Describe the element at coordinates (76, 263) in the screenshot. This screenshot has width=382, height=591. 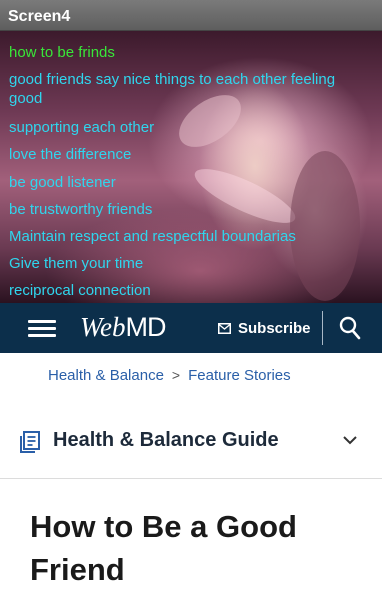
I see `hero-text-line: Give them your time` at that location.